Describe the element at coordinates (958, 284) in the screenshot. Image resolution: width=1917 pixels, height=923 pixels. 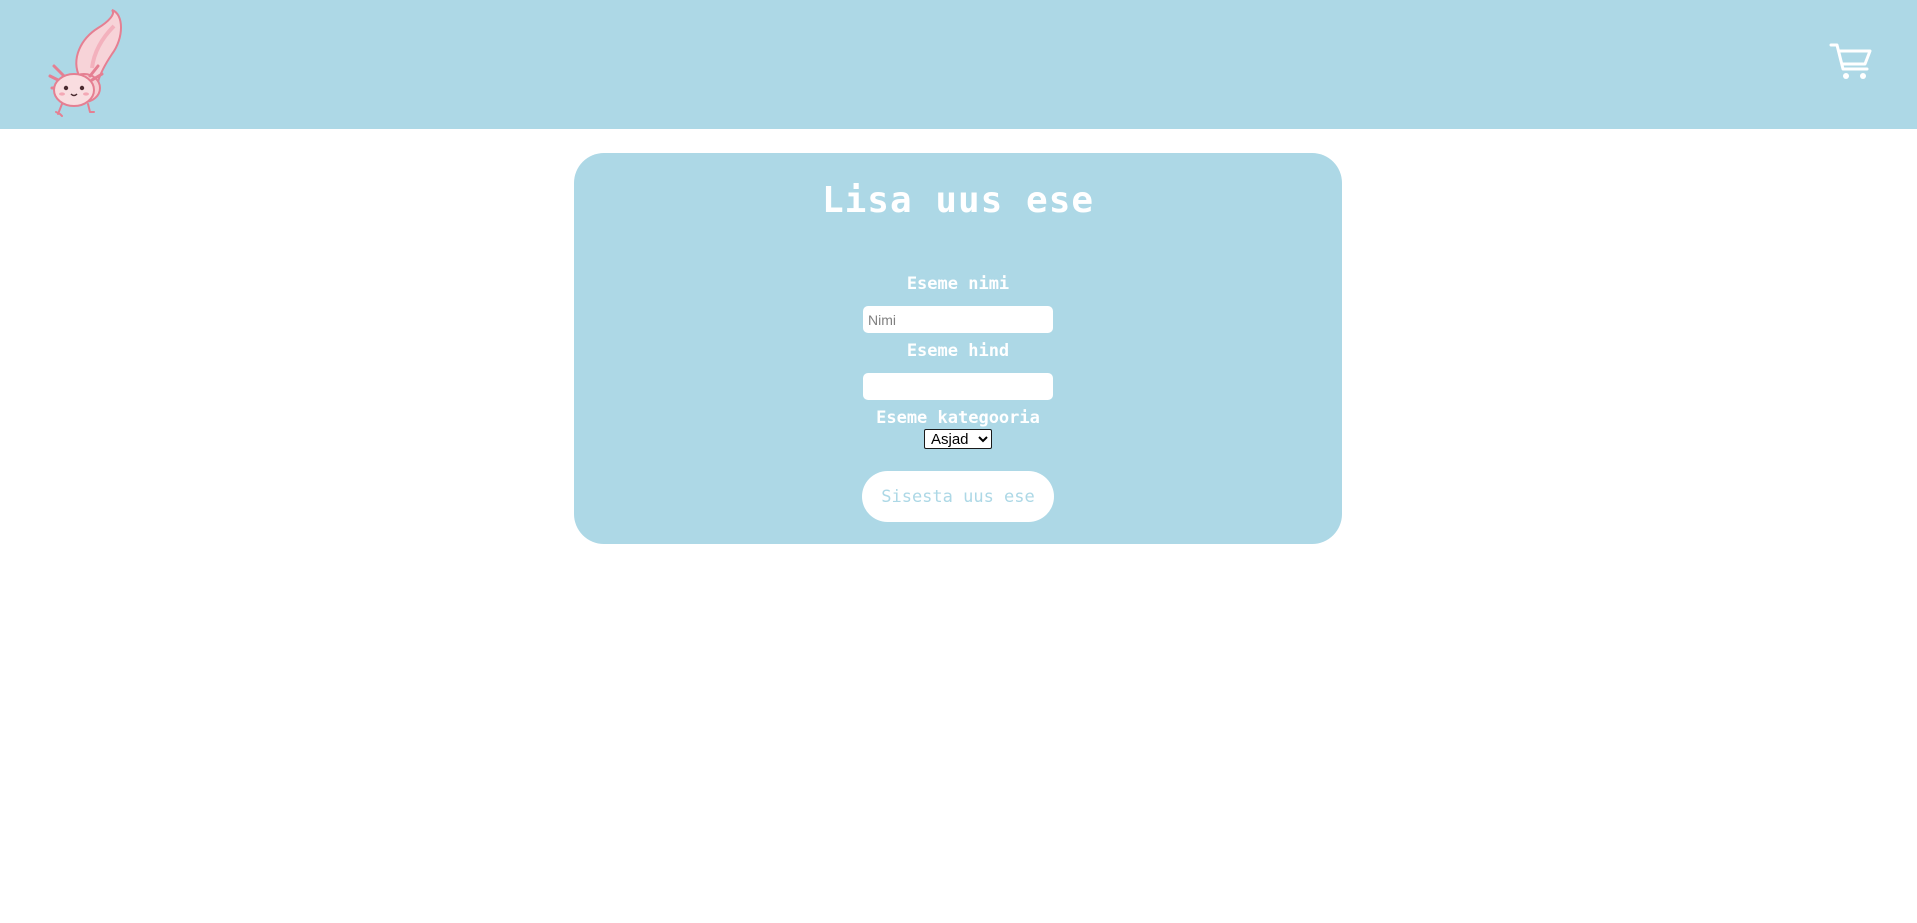
I see `item-name-label: Eseme nimi` at that location.